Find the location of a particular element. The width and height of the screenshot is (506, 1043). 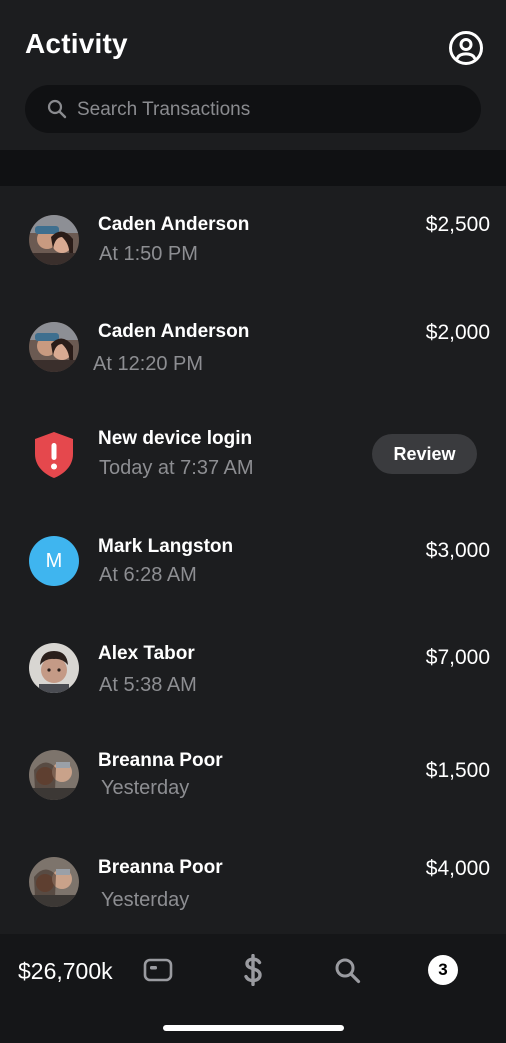

item-name: New device login is located at coordinates (175, 438).